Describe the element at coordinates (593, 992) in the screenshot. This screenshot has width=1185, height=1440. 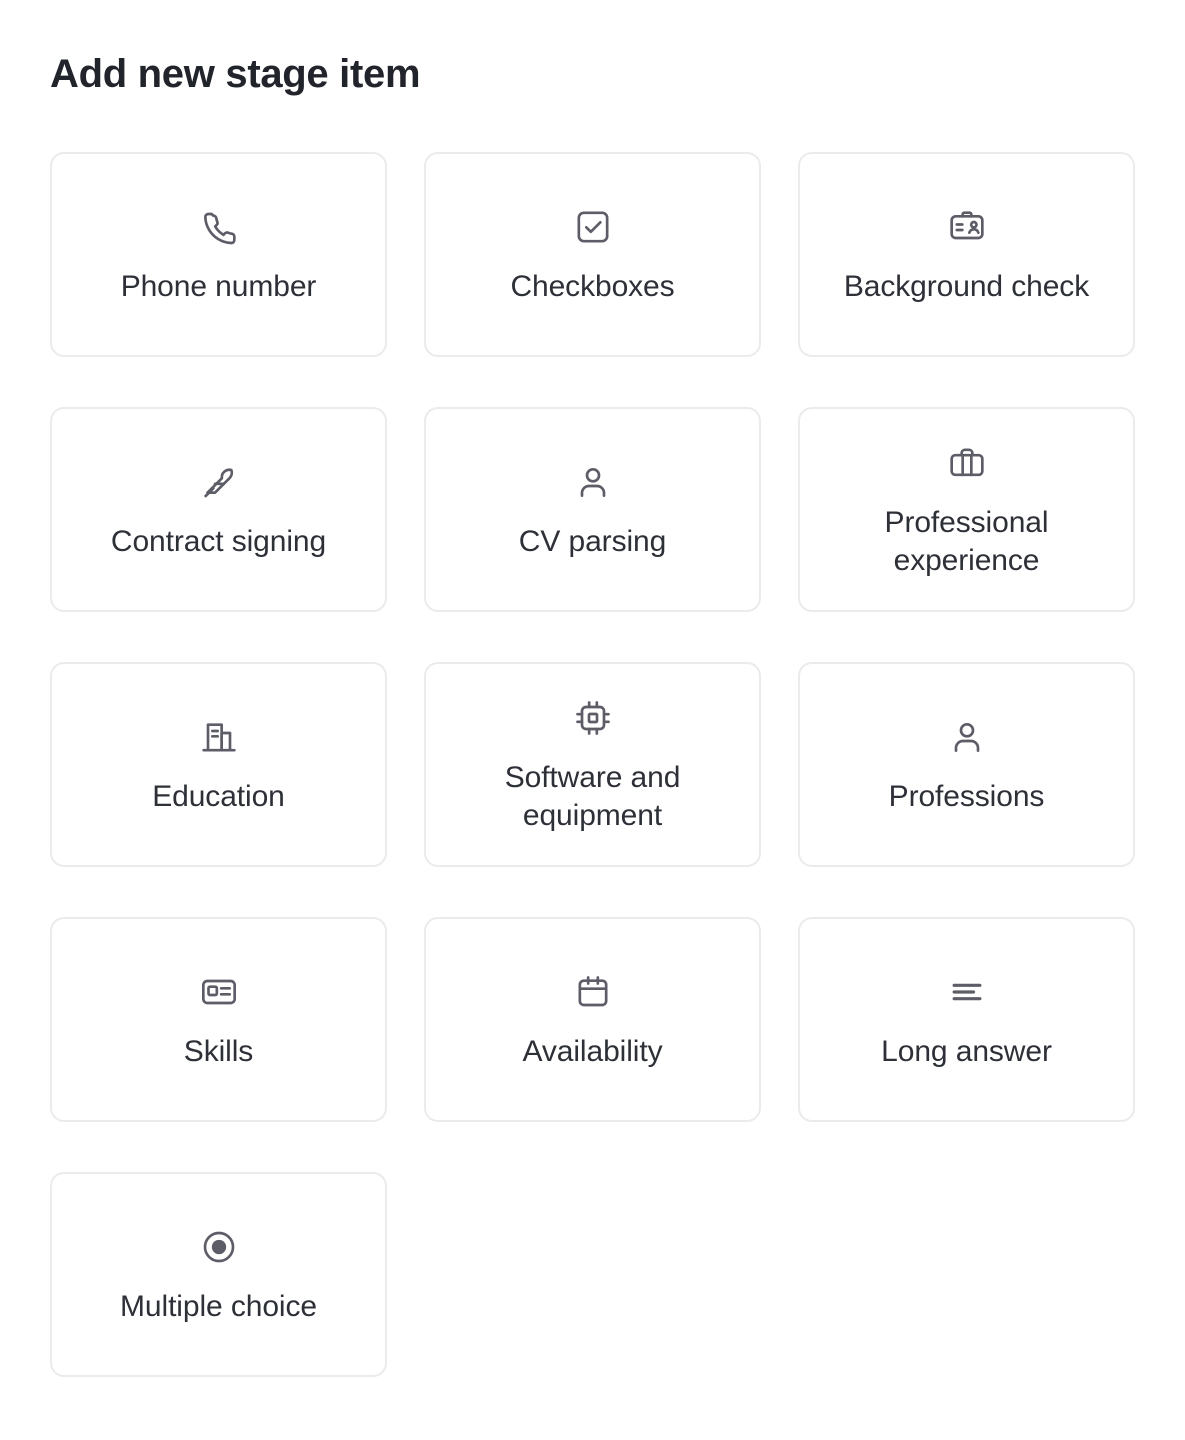
I see `calendar-icon` at that location.